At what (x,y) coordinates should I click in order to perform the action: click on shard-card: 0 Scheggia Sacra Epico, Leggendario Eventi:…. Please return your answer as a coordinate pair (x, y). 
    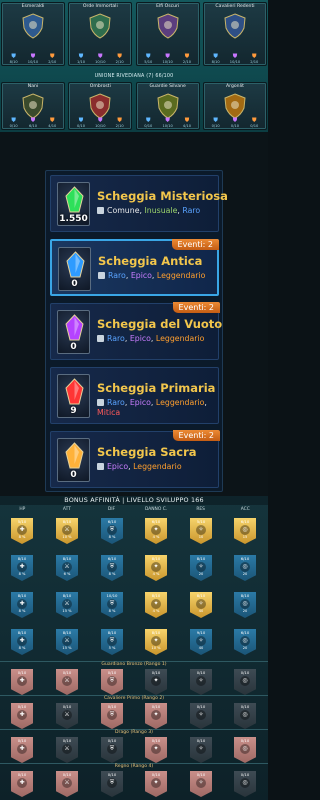
    Looking at the image, I should click on (135, 459).